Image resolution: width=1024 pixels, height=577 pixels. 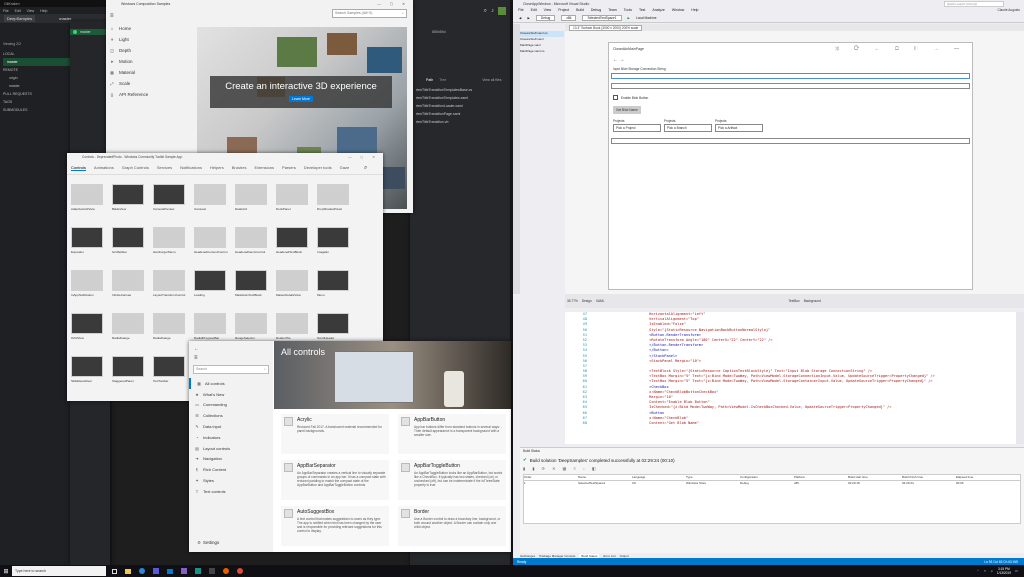 What do you see at coordinates (658, 10) in the screenshot?
I see `vs-menu-item: Analyze` at bounding box center [658, 10].